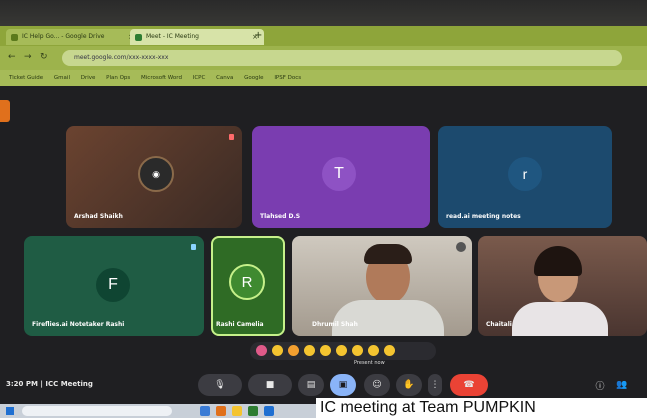  What do you see at coordinates (382, 286) in the screenshot?
I see `participant-video: Dhrumil Shah` at bounding box center [382, 286].